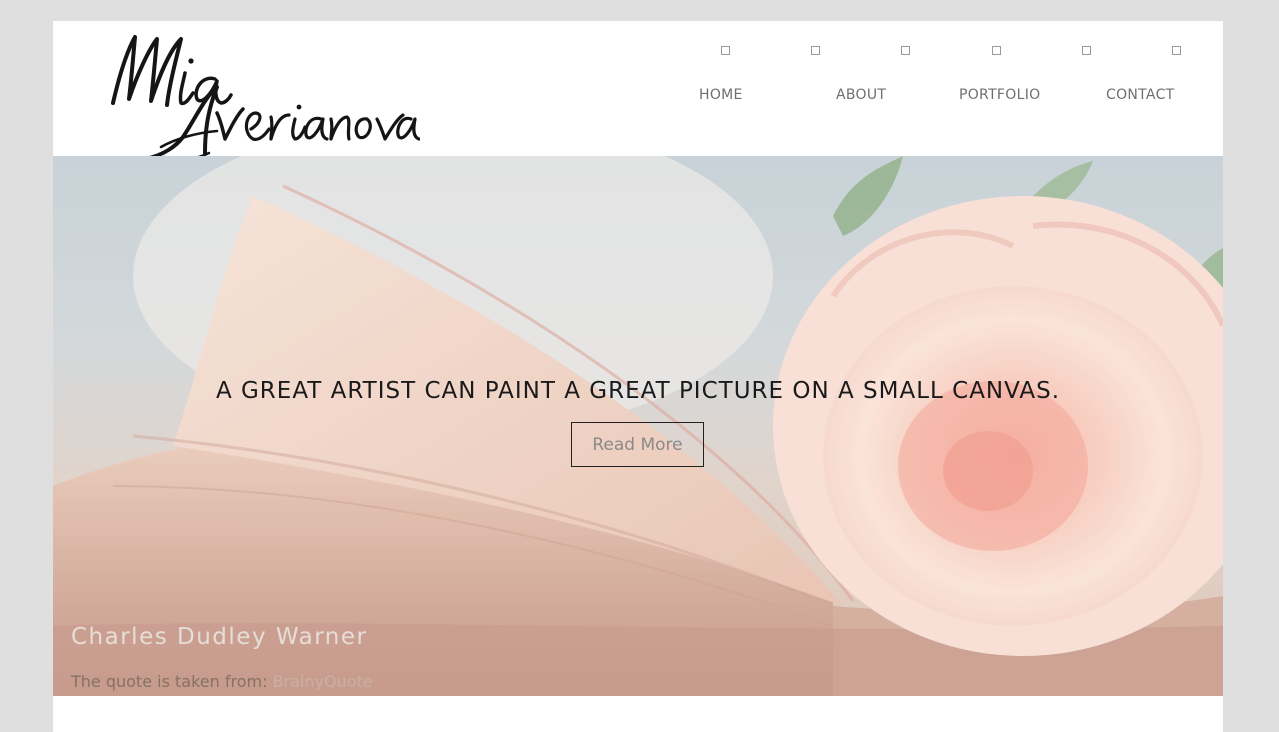  I want to click on nav-icon-row, so click(638, 53).